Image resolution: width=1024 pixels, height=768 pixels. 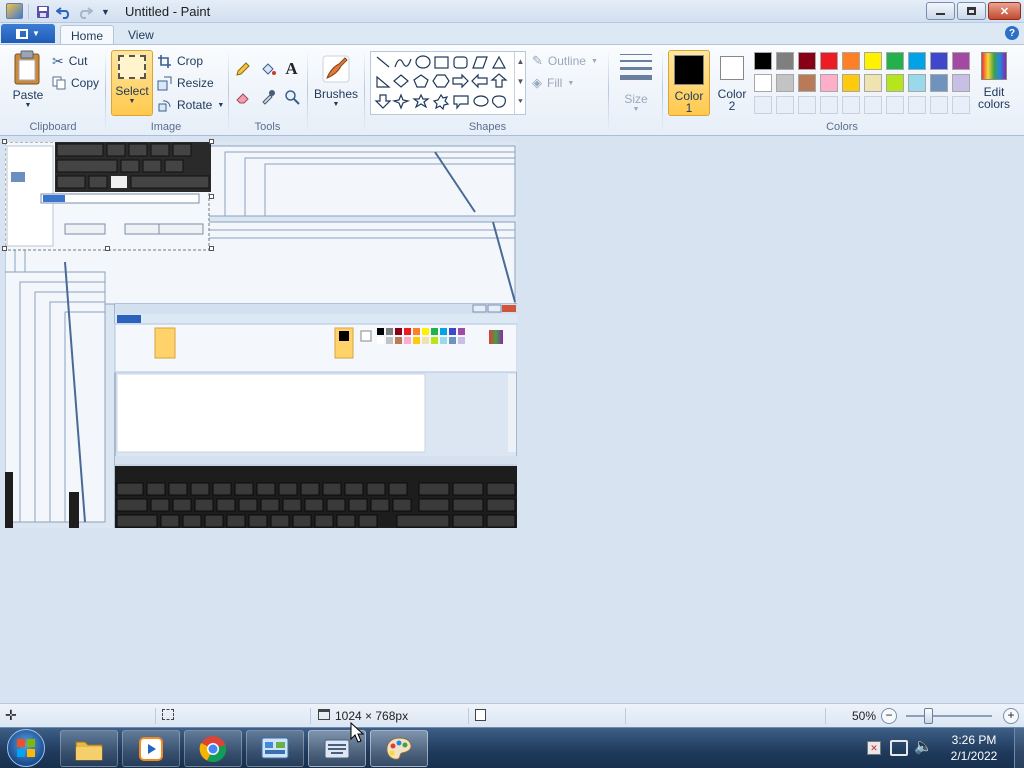 What do you see at coordinates (89, 748) in the screenshot?
I see `taskbar-explorer` at bounding box center [89, 748].